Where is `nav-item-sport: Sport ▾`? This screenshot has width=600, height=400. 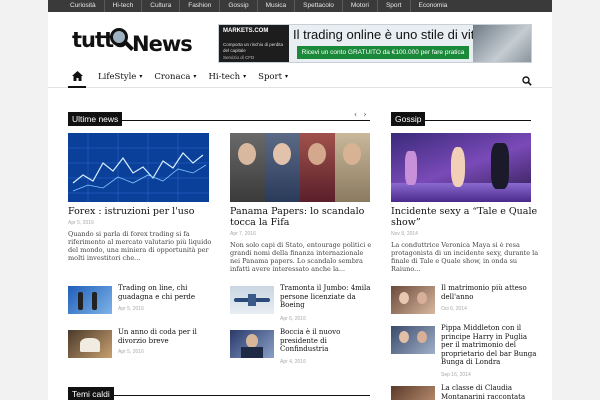
nav-item-sport: Sport ▾ is located at coordinates (273, 77).